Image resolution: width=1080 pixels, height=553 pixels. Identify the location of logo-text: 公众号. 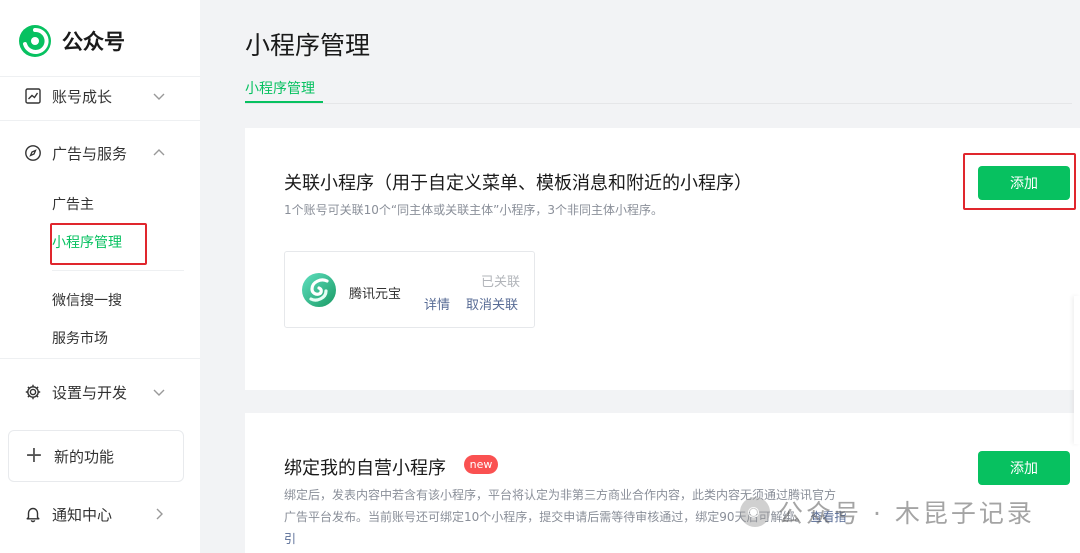
(93, 42).